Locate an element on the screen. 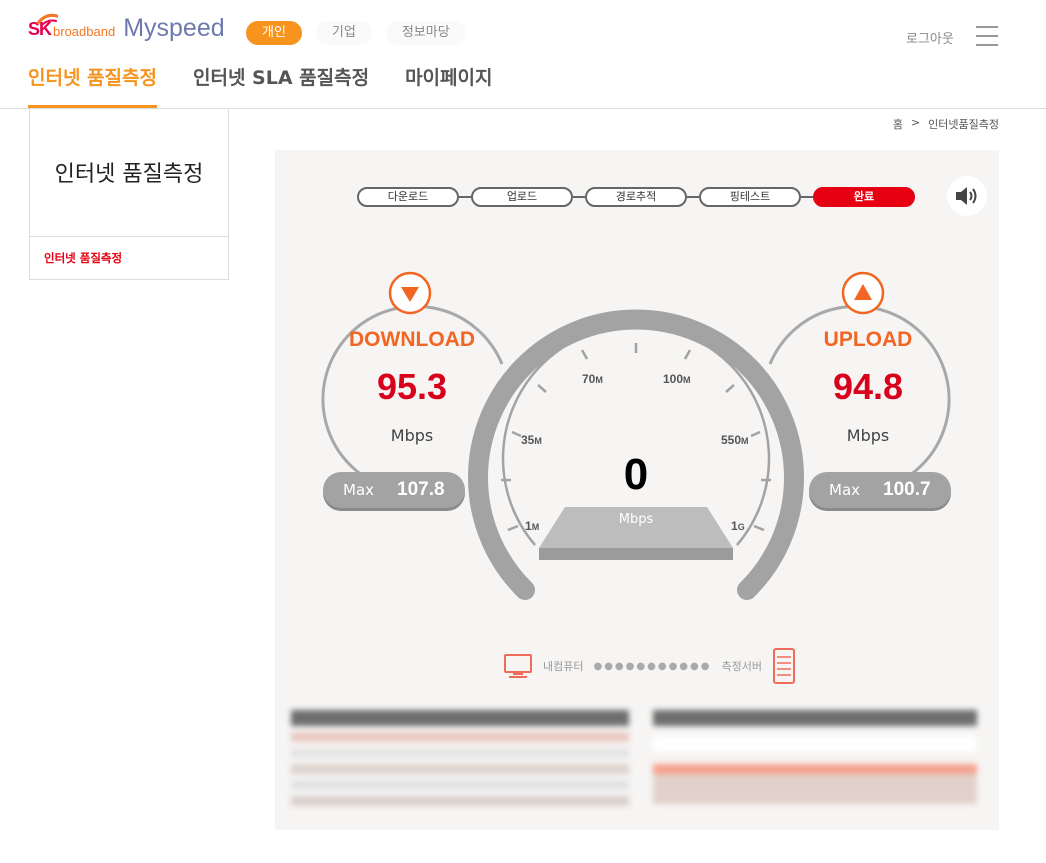  download-label: DOWNLOAD is located at coordinates (412, 339).